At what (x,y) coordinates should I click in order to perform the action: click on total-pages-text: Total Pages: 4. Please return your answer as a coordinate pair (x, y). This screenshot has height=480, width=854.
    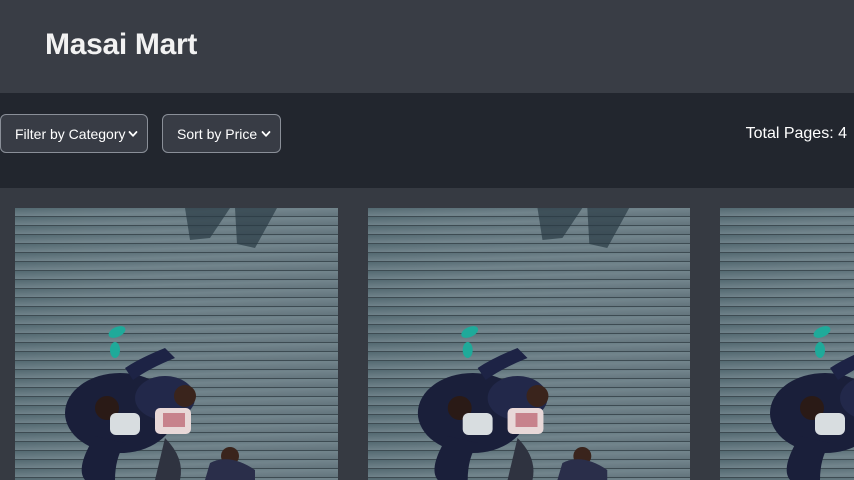
    Looking at the image, I should click on (796, 133).